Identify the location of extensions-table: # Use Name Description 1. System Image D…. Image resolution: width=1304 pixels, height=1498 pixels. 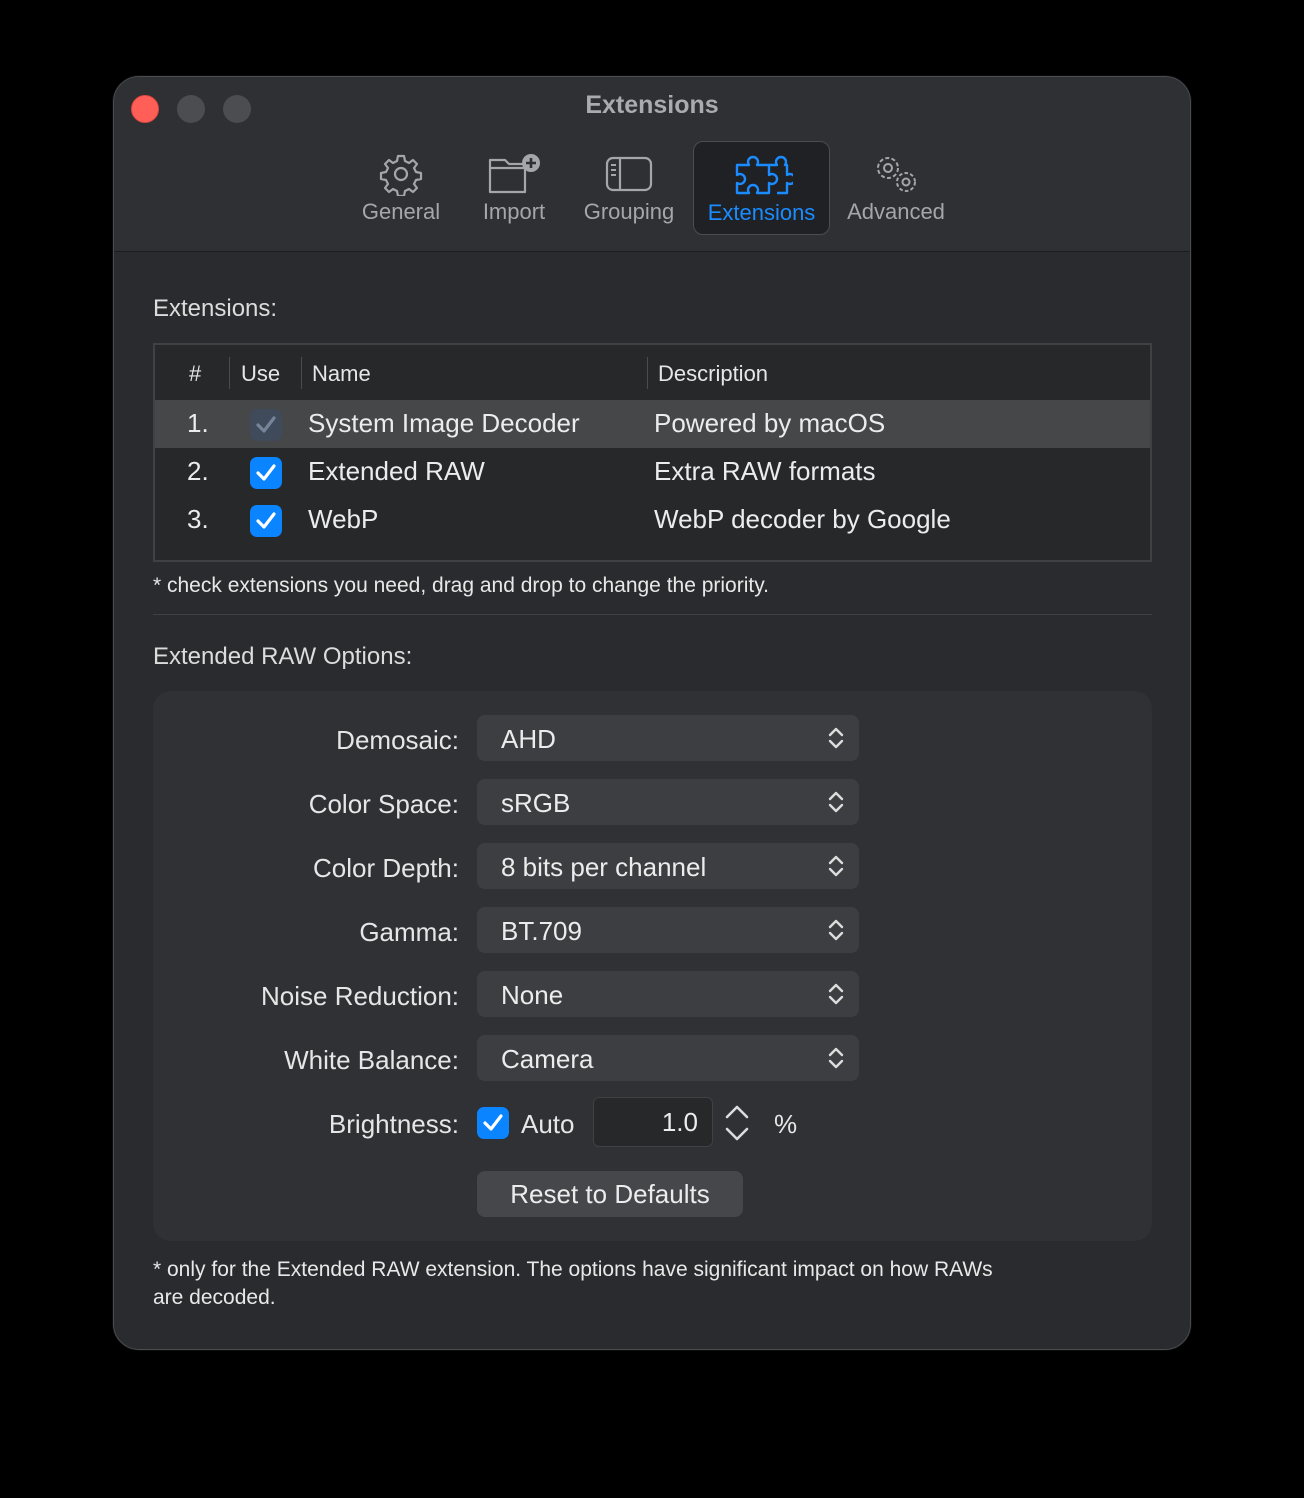
(652, 452).